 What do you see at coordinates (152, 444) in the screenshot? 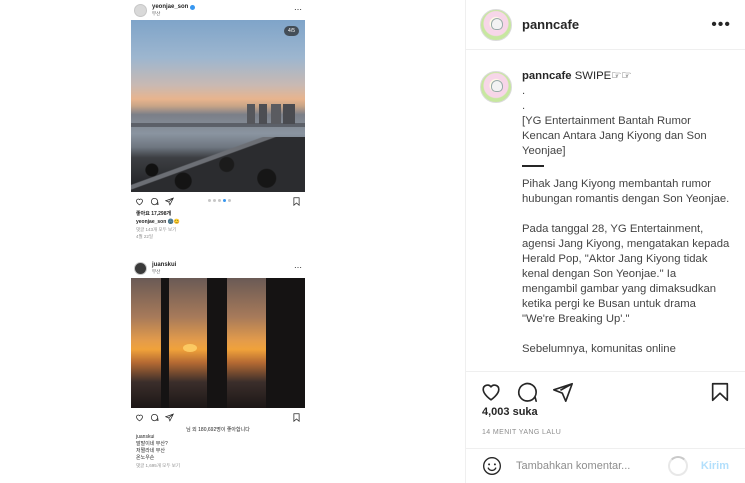
I see `embedded-caption-line: 말말이네 부산?` at bounding box center [152, 444].